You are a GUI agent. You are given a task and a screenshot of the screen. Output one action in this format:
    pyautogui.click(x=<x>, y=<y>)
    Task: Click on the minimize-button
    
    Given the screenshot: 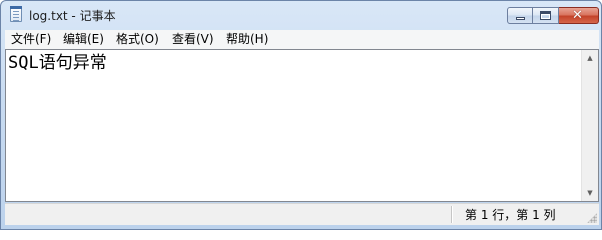 What is the action you would take?
    pyautogui.click(x=520, y=15)
    